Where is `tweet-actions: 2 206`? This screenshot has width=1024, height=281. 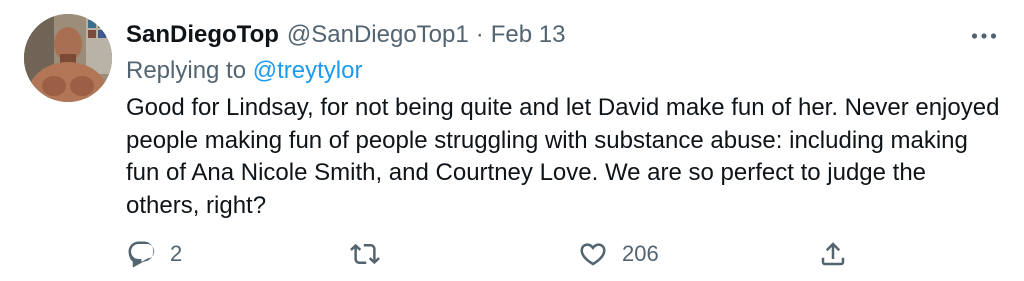
tweet-actions: 2 206 is located at coordinates (496, 254).